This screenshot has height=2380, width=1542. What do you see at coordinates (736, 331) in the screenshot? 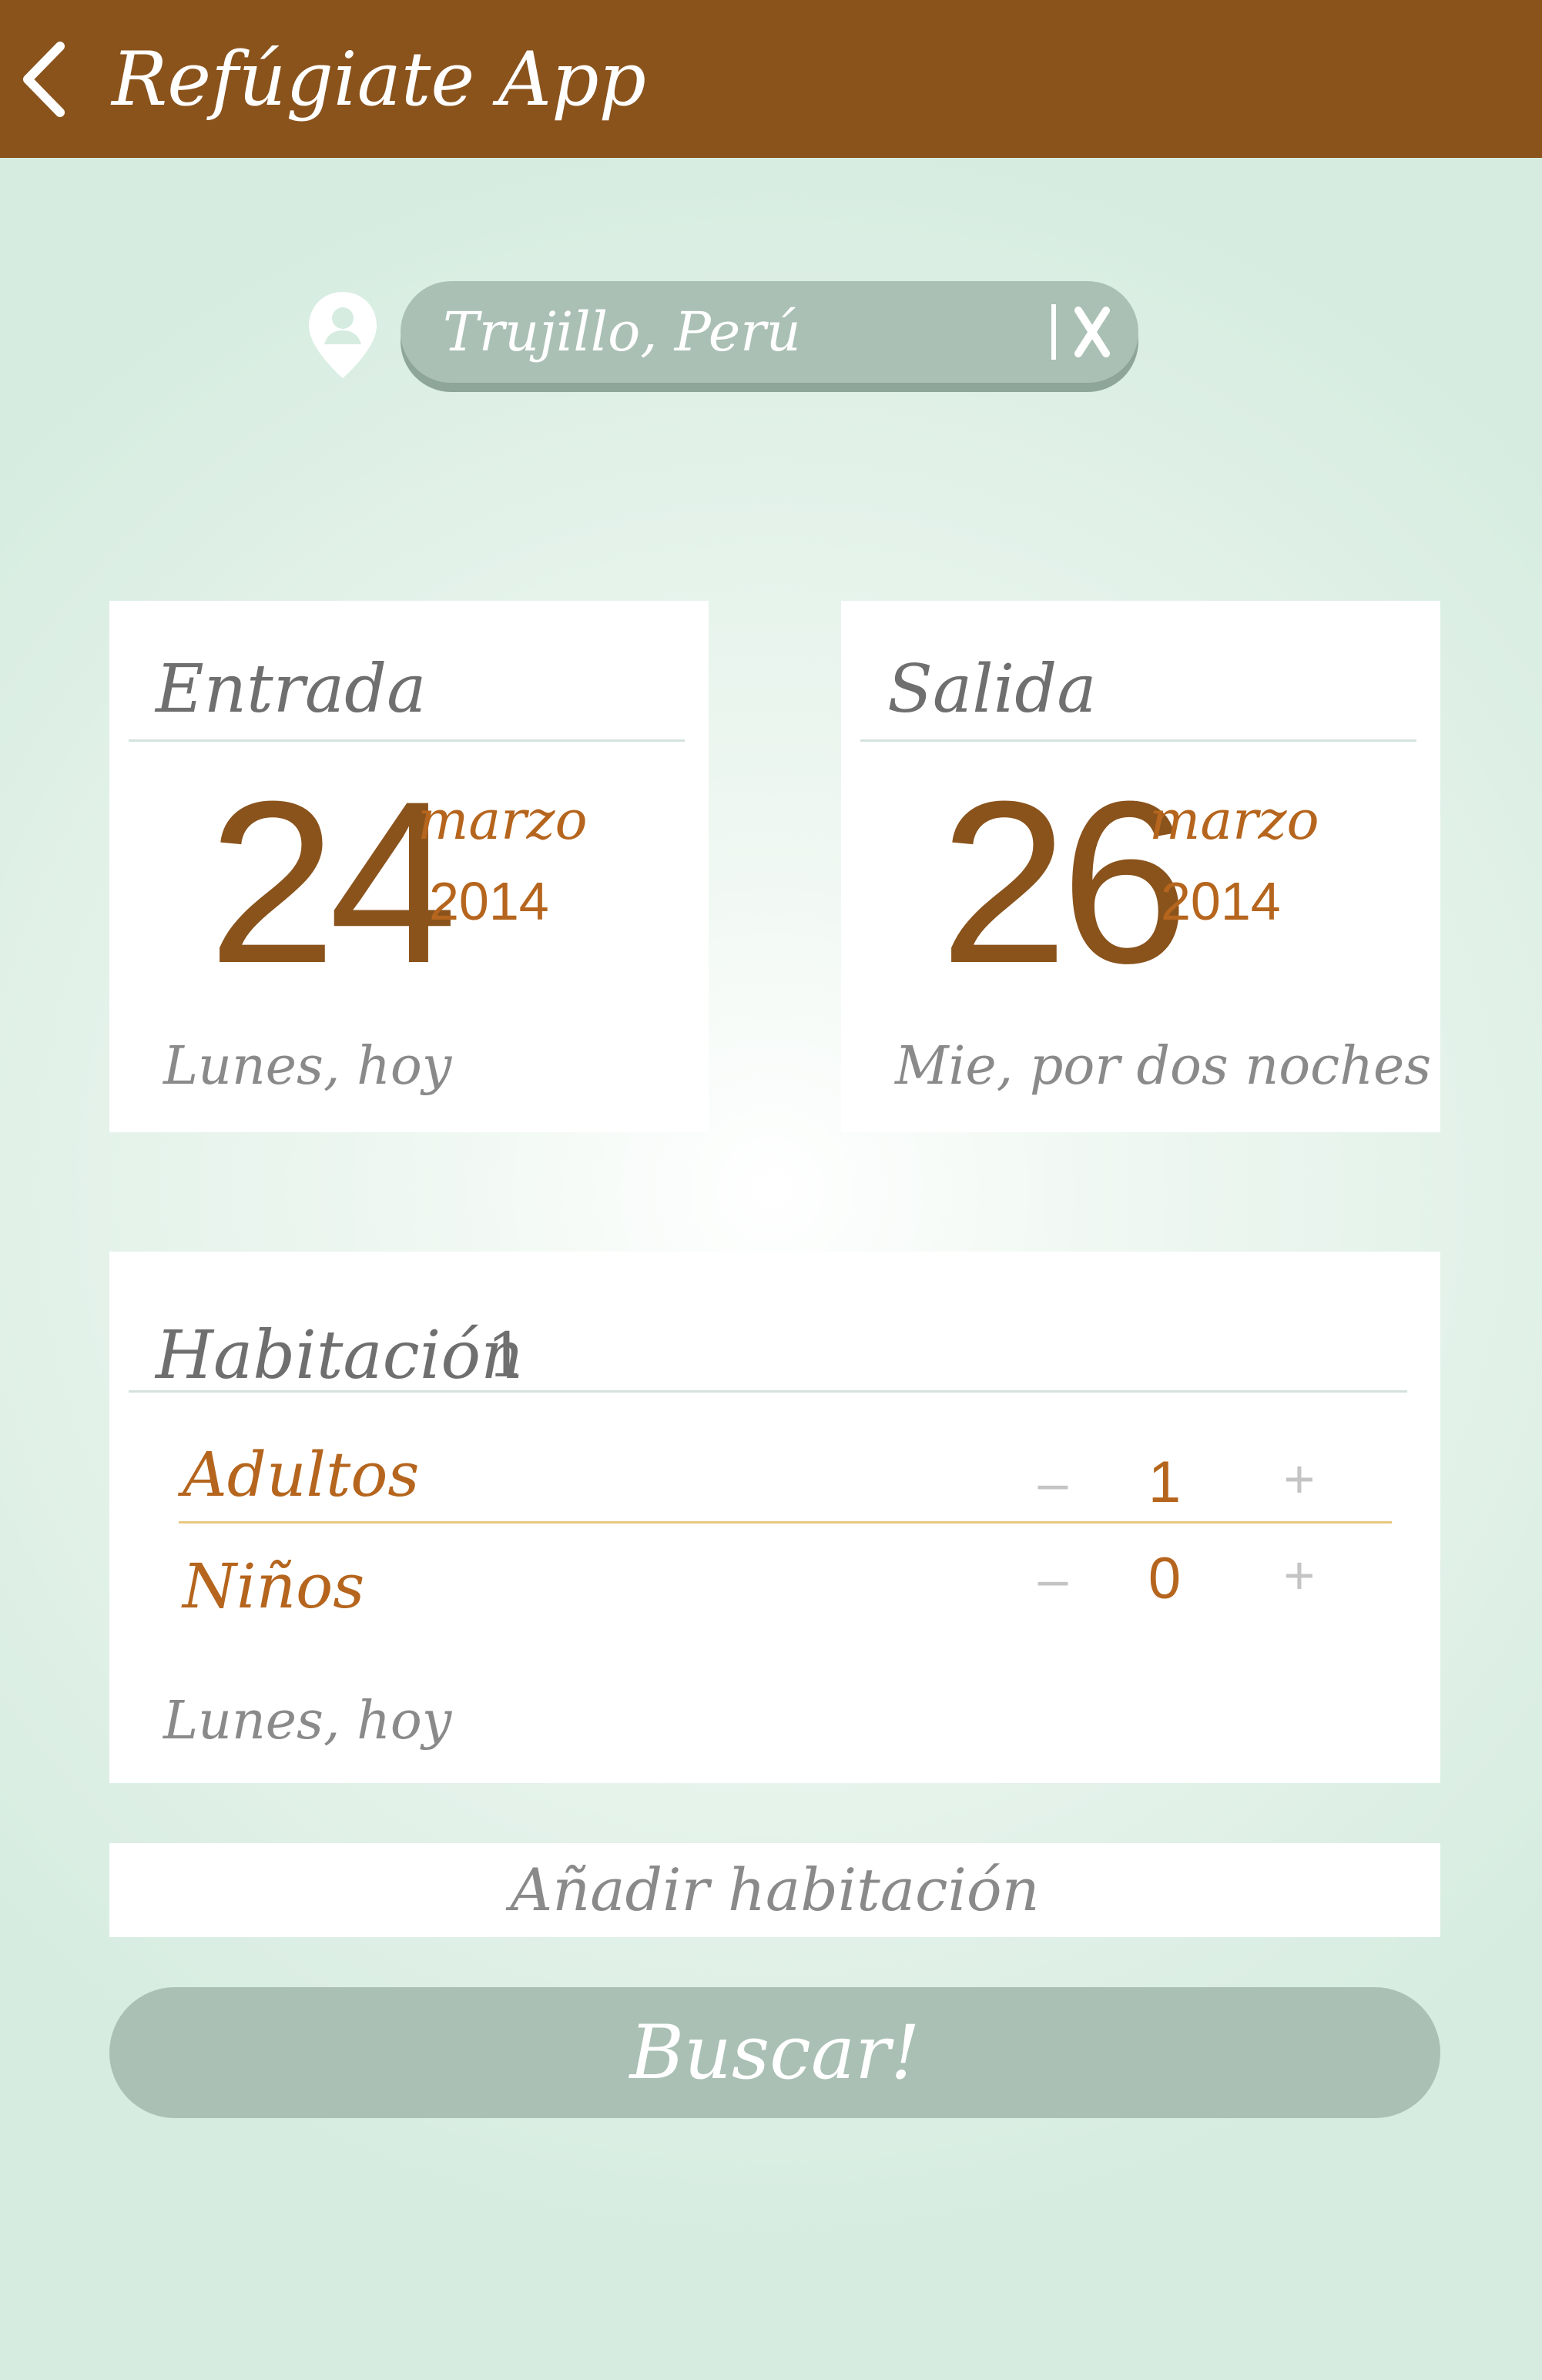
I see `location-input` at bounding box center [736, 331].